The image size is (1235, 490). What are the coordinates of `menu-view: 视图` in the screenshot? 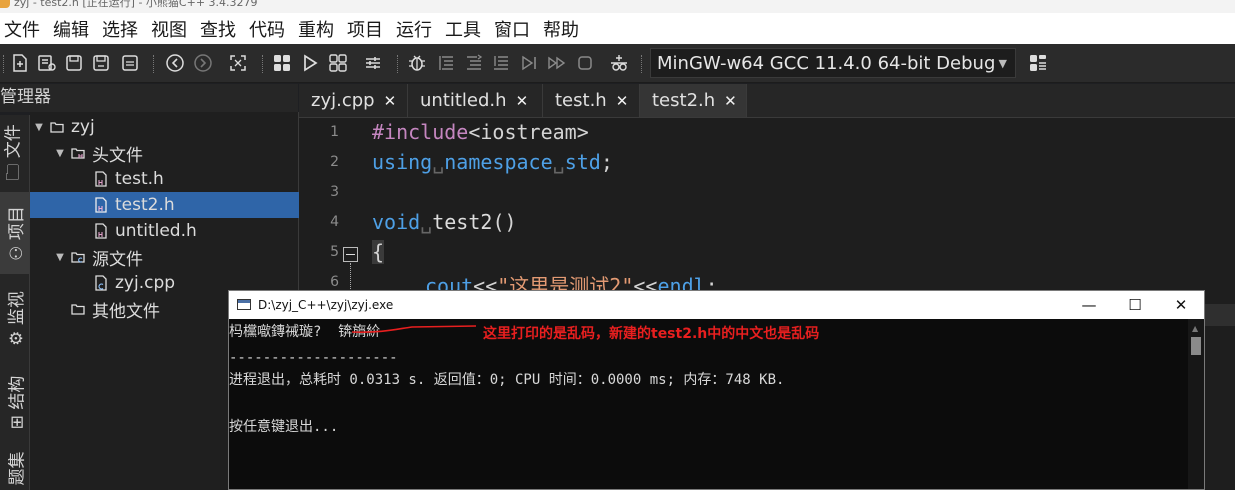 It's located at (169, 29).